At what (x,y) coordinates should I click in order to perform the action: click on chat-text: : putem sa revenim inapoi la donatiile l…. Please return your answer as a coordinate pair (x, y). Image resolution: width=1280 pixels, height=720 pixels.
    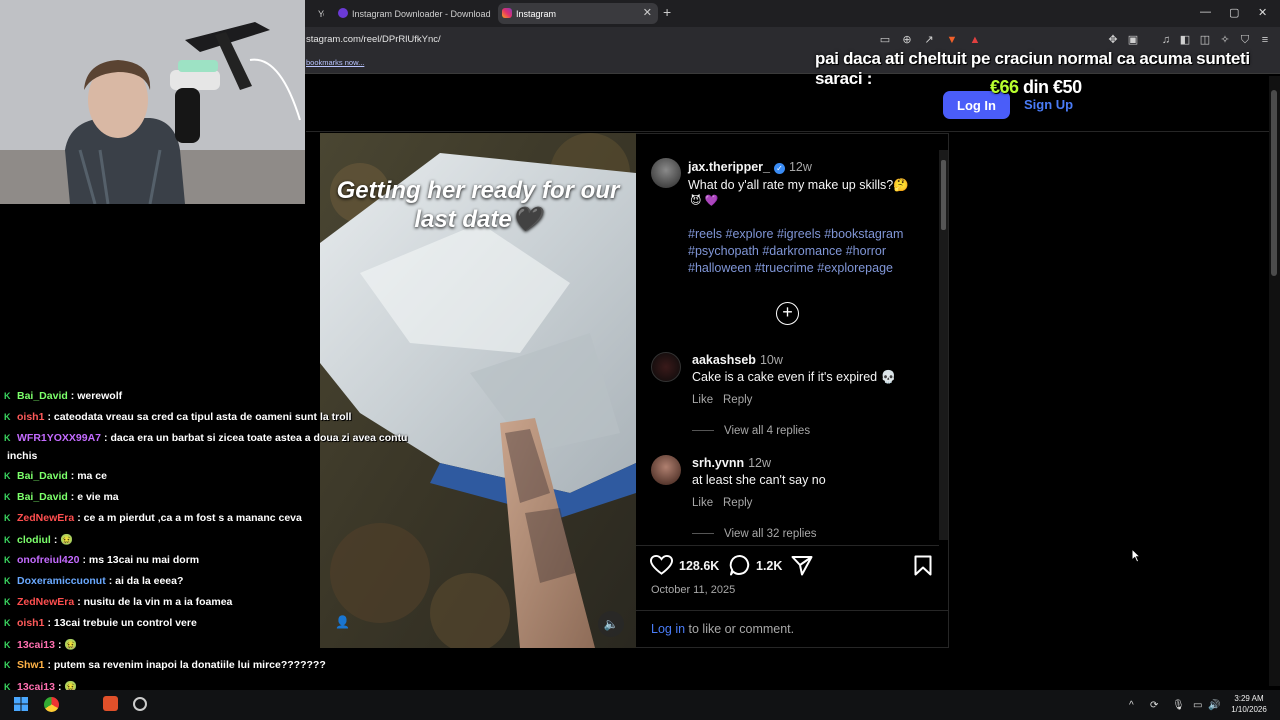
    Looking at the image, I should click on (186, 665).